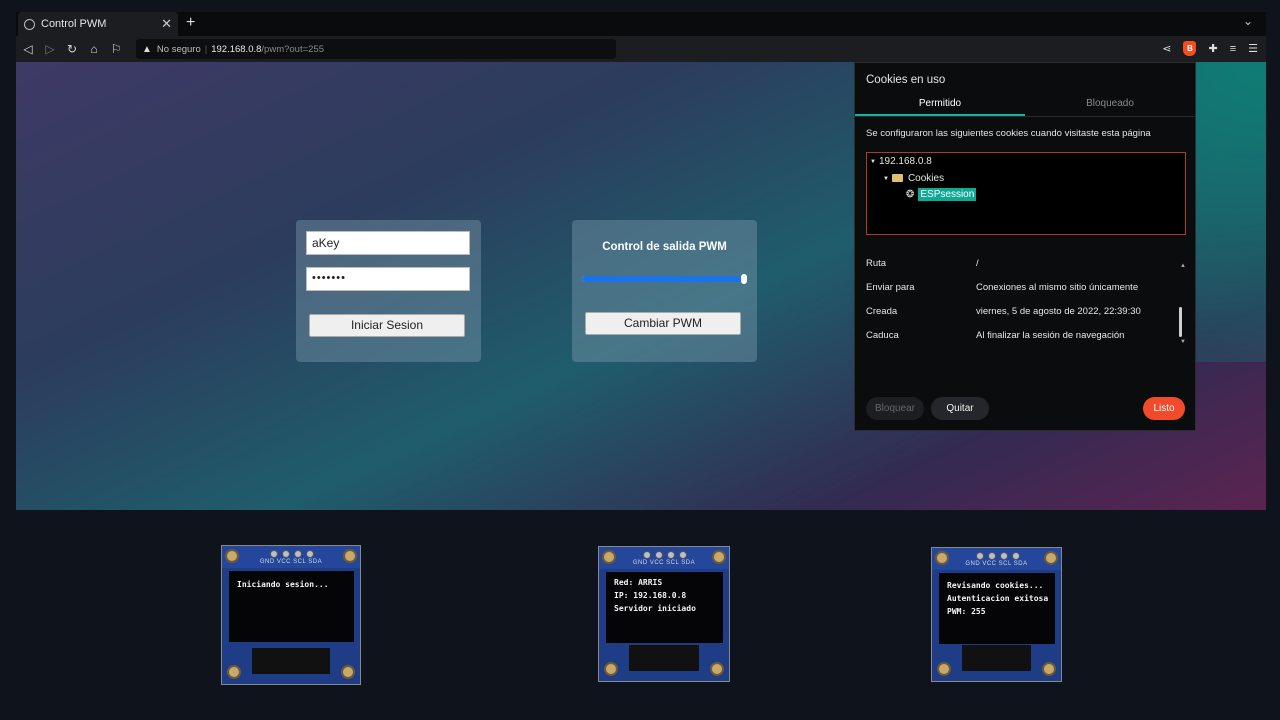 The width and height of the screenshot is (1280, 720). Describe the element at coordinates (388, 279) in the screenshot. I see `password-input: •••••••` at that location.